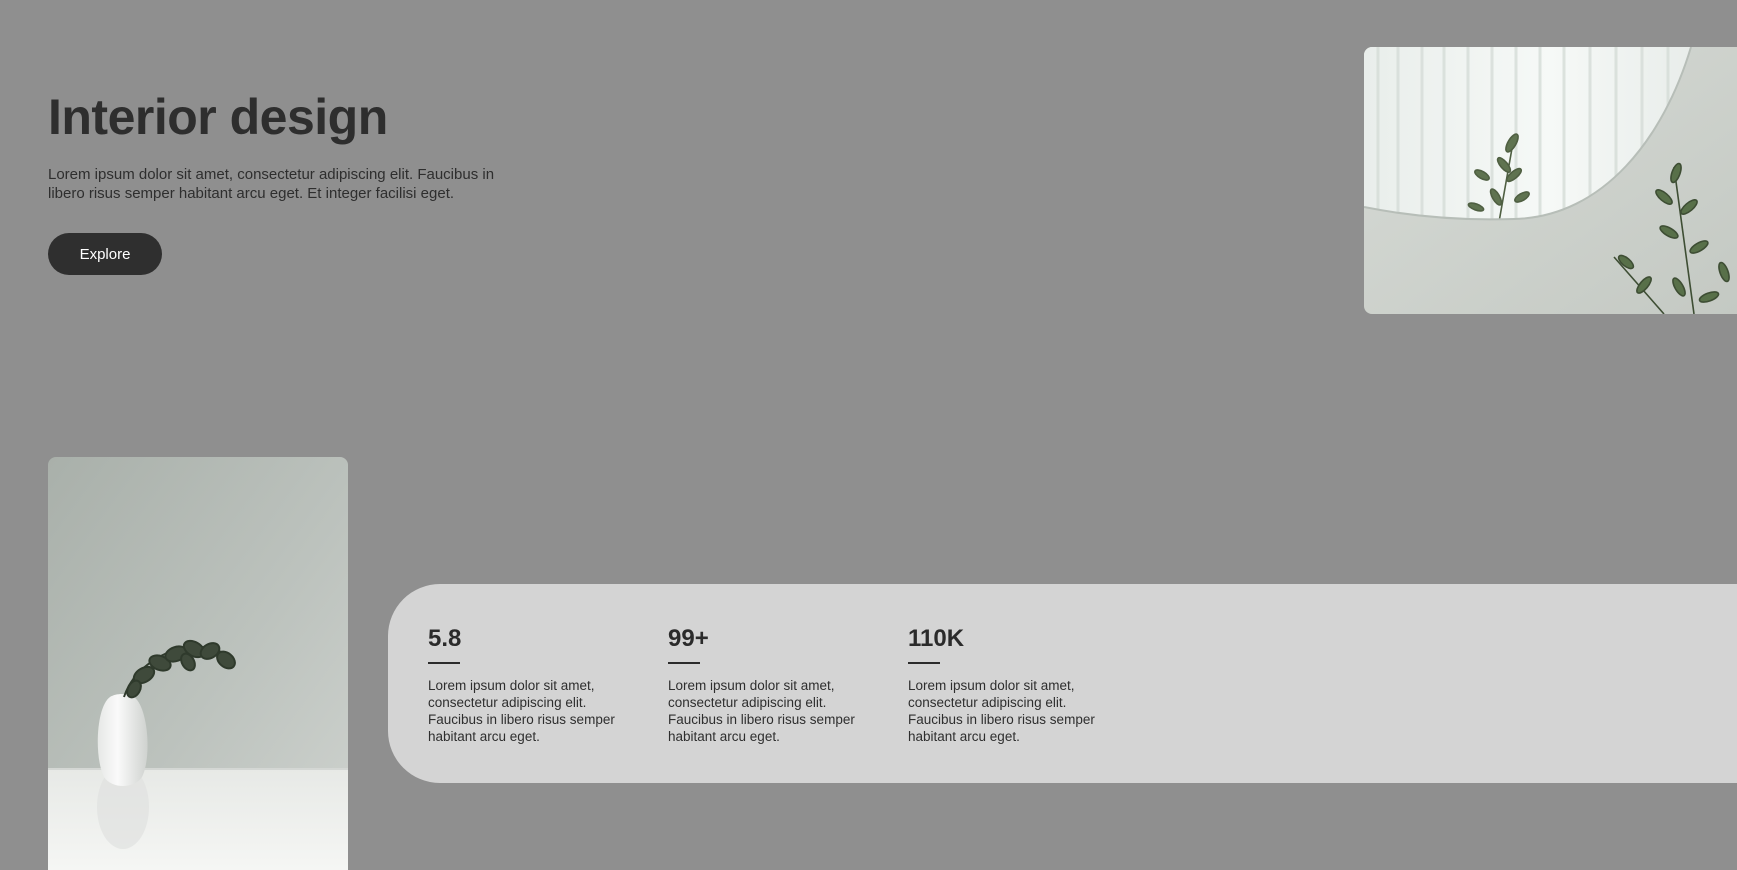 The width and height of the screenshot is (1737, 870). What do you see at coordinates (218, 117) in the screenshot?
I see `page-title: Interior design` at bounding box center [218, 117].